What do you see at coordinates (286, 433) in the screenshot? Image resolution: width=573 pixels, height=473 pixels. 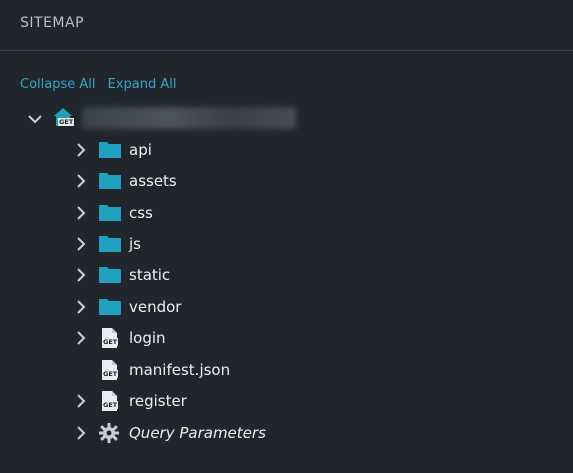 I see `tree-item: Query Parameters` at bounding box center [286, 433].